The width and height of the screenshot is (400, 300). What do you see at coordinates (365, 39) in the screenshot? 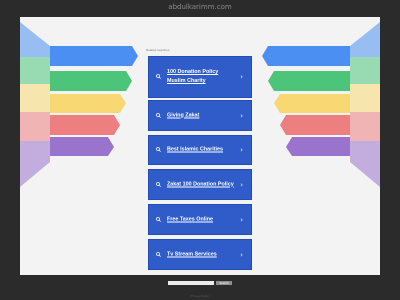
I see `right-wall-blue` at bounding box center [365, 39].